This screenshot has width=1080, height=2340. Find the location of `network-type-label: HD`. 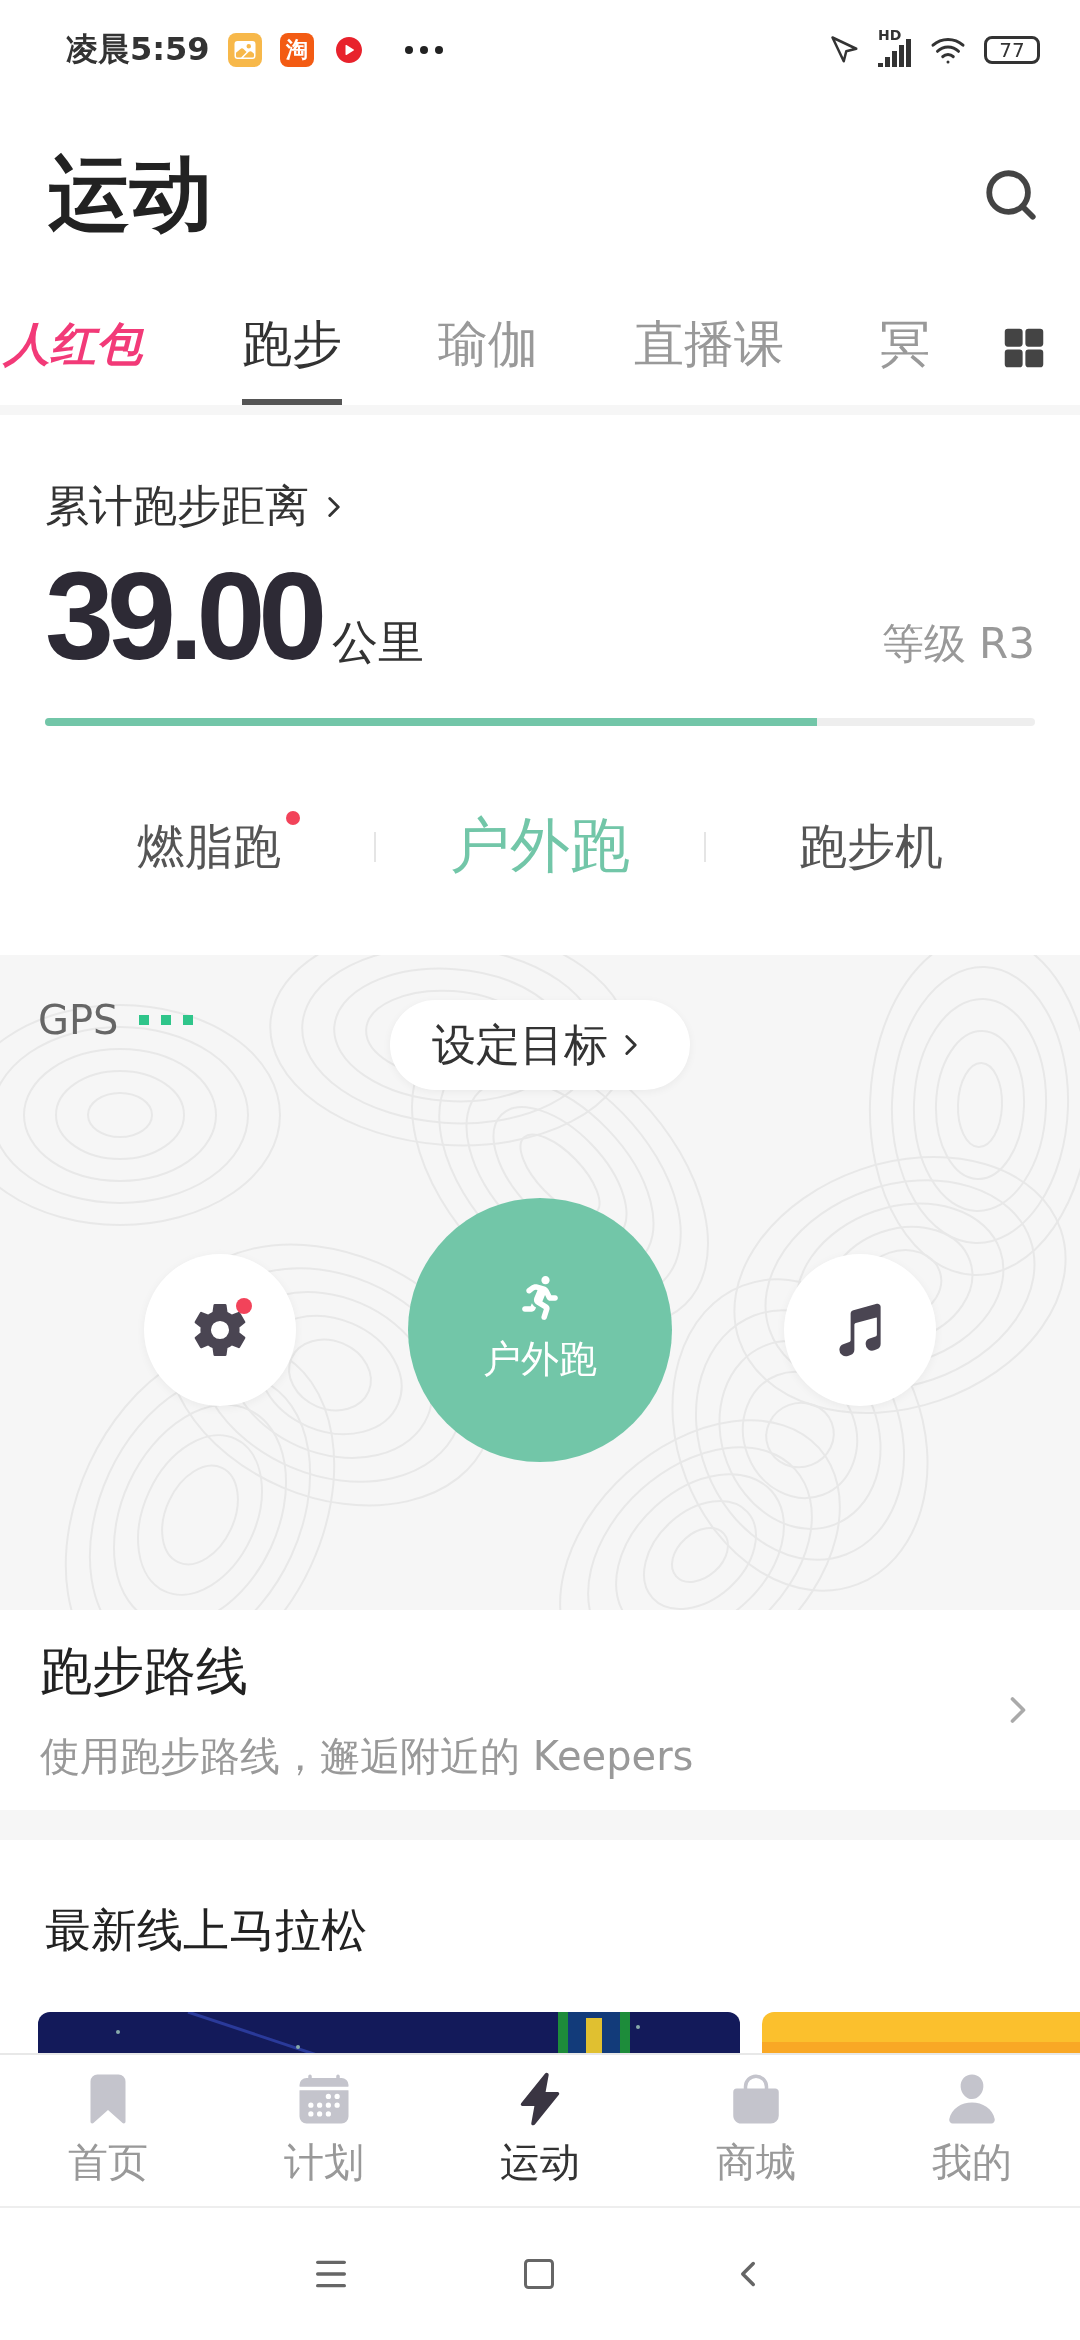

network-type-label: HD is located at coordinates (890, 35).